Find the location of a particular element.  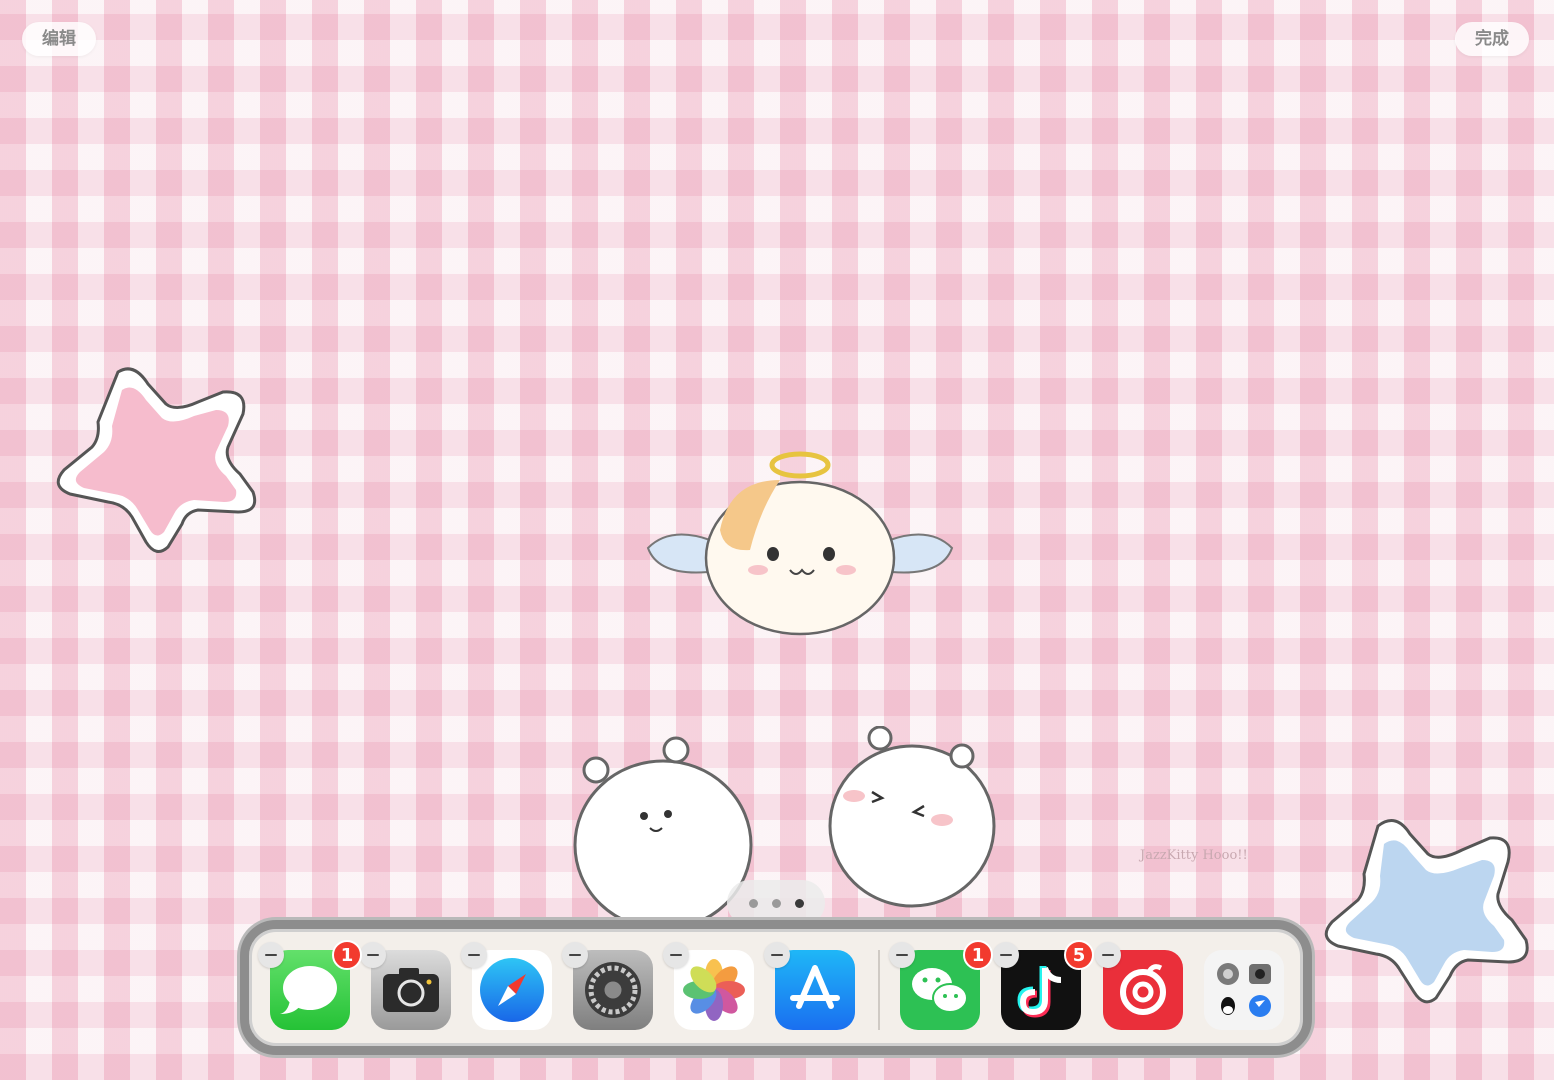

blue-star-decoration is located at coordinates (1426, 911).